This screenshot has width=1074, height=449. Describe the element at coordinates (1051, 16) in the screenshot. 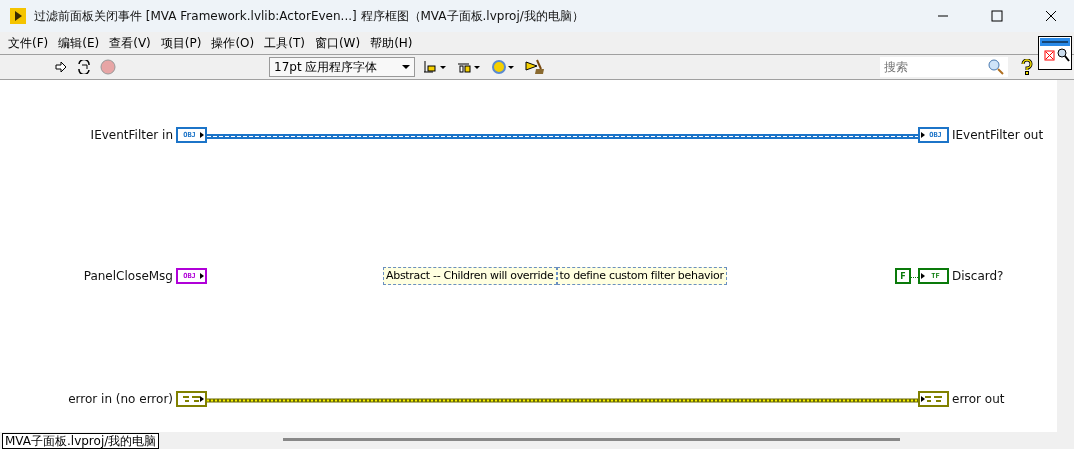

I see `close-icon` at that location.